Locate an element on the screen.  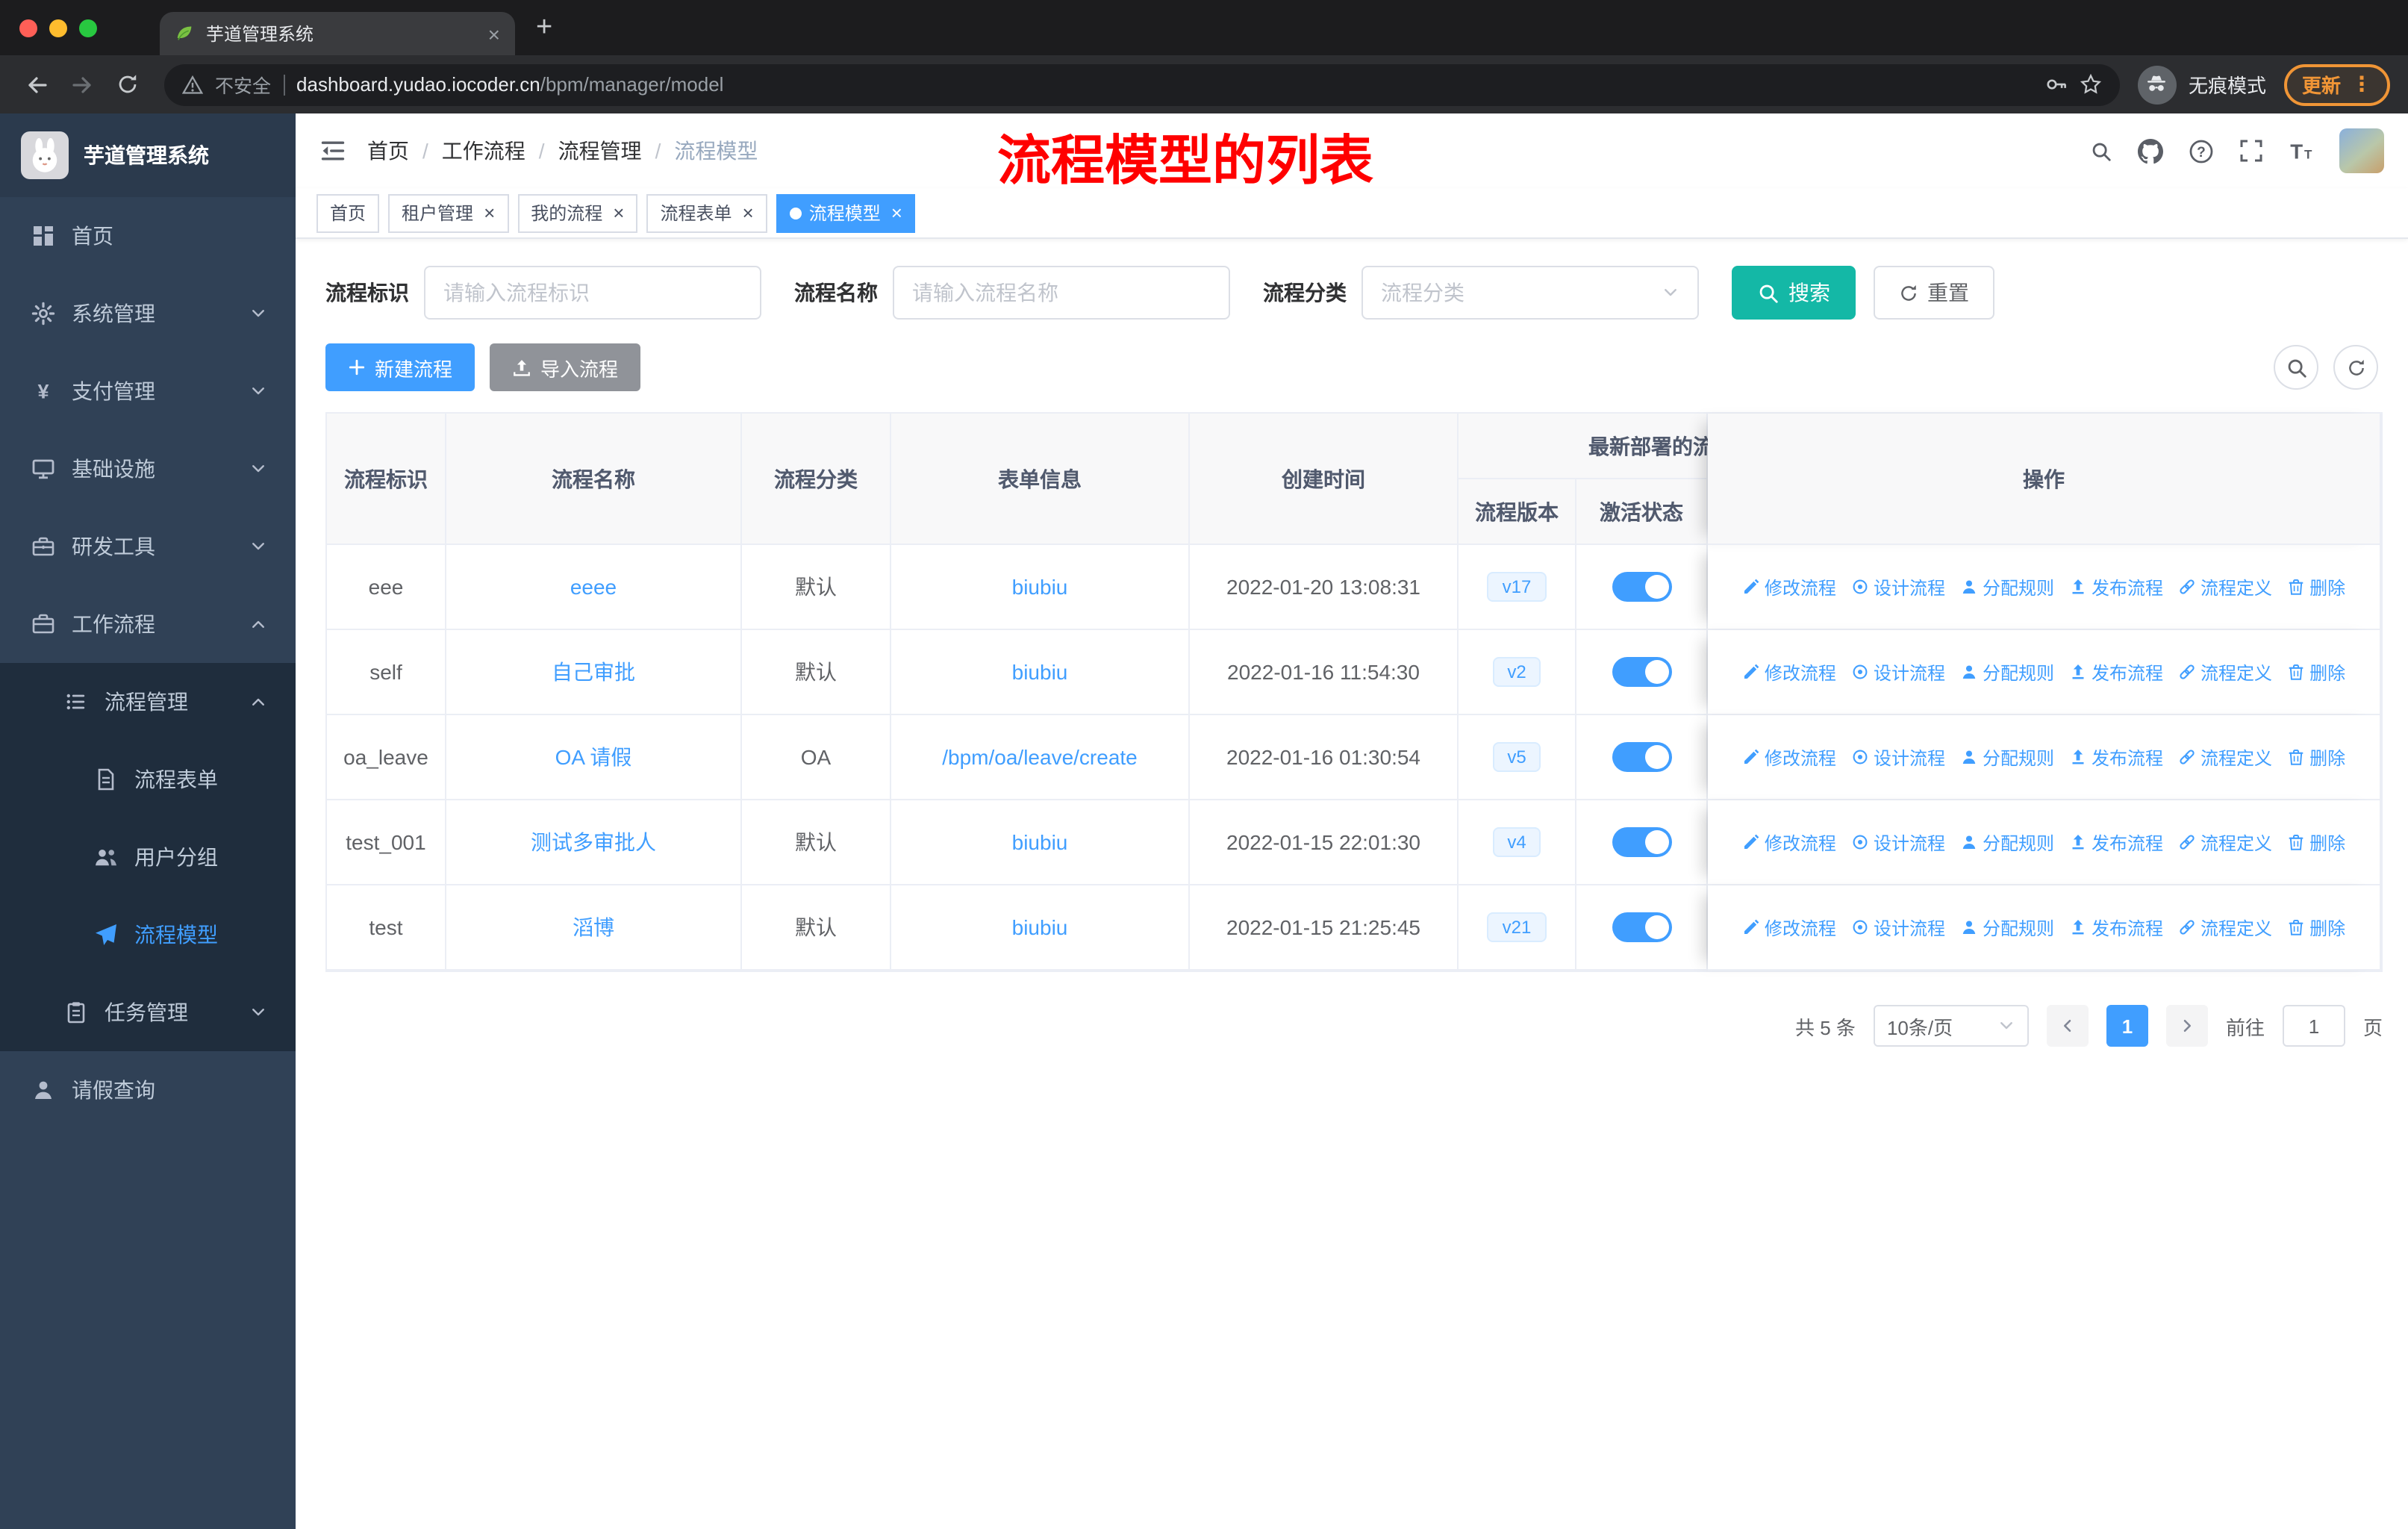
font-size-icon: TT is located at coordinates (2301, 151).